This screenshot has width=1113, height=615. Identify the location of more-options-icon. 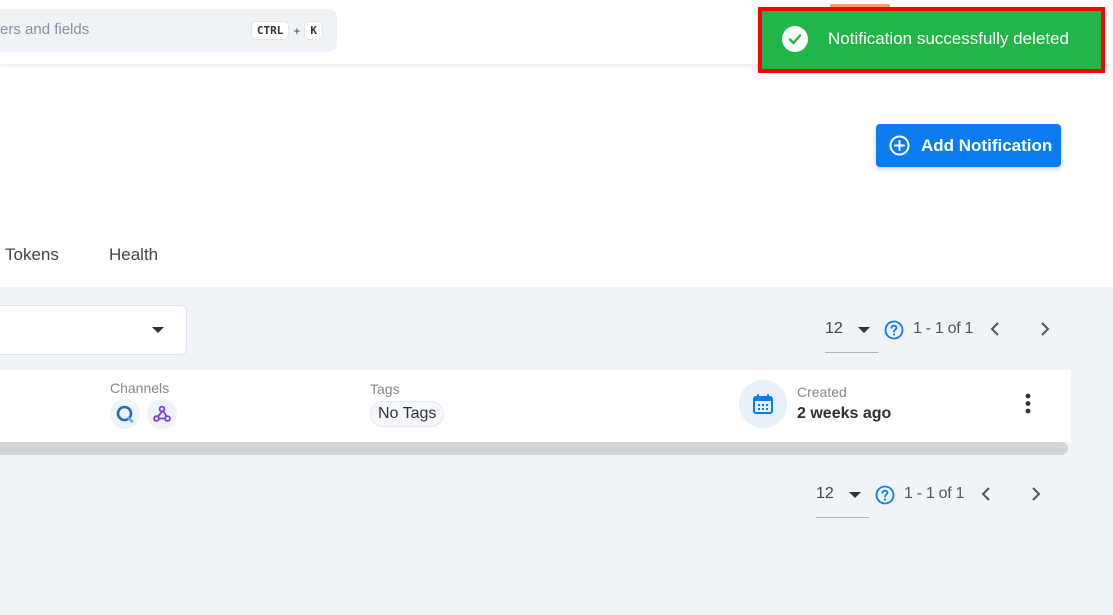
(1028, 404).